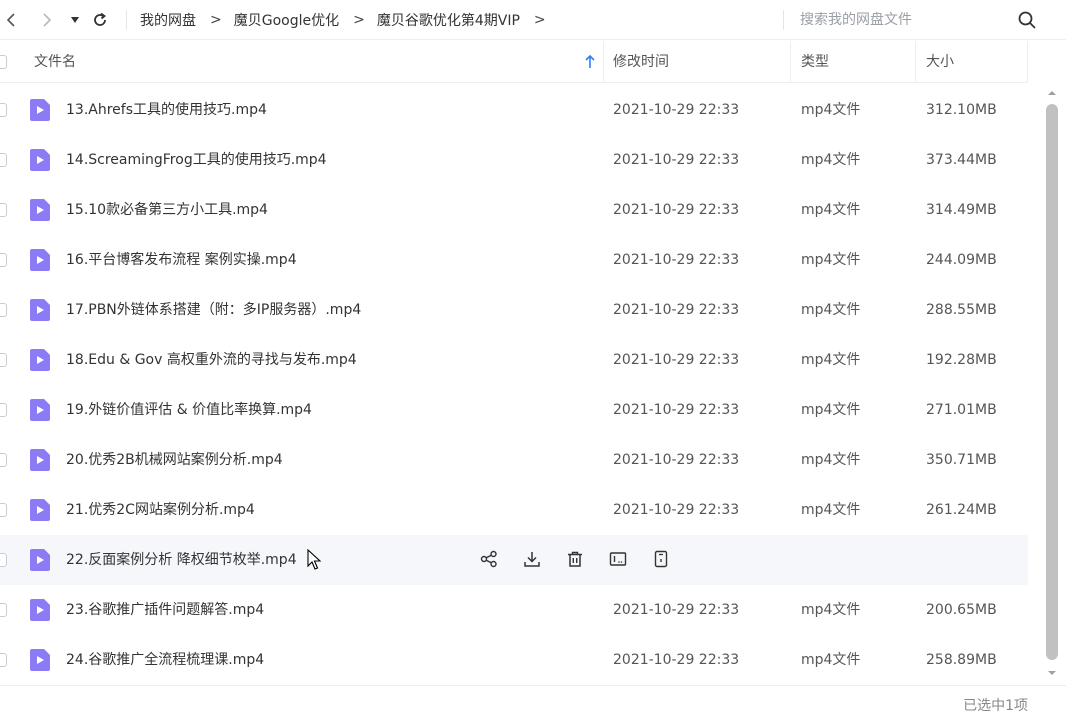 The width and height of the screenshot is (1066, 727). I want to click on file-name: 18.Edu & Gov 高权重外流的寻找与发布.mp4, so click(211, 360).